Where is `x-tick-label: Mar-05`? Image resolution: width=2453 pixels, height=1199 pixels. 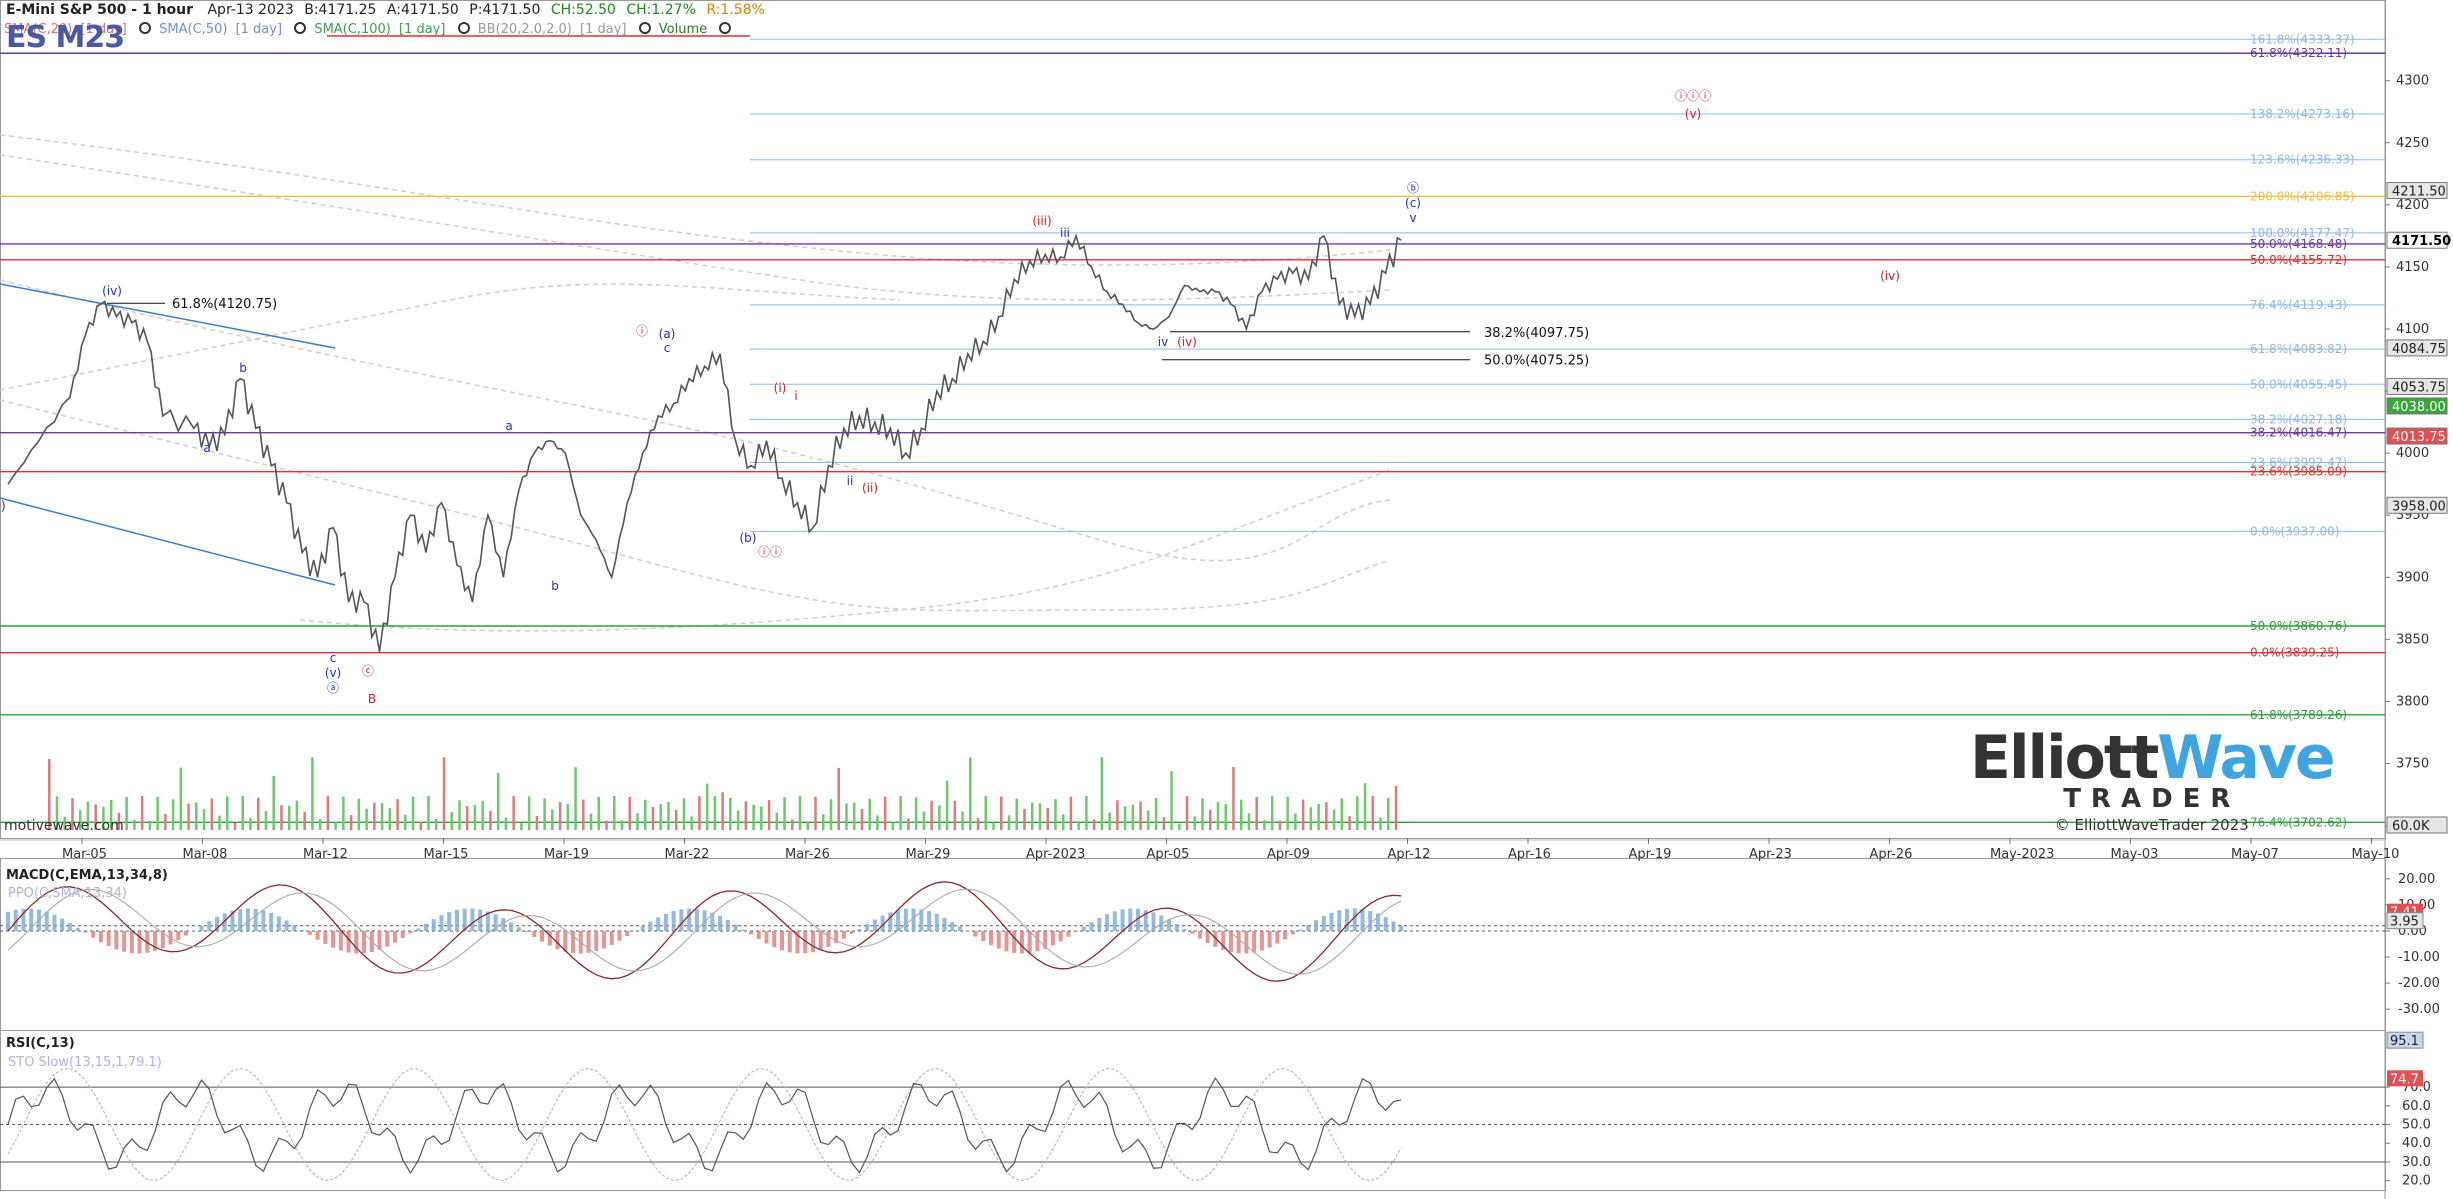 x-tick-label: Mar-05 is located at coordinates (84, 854).